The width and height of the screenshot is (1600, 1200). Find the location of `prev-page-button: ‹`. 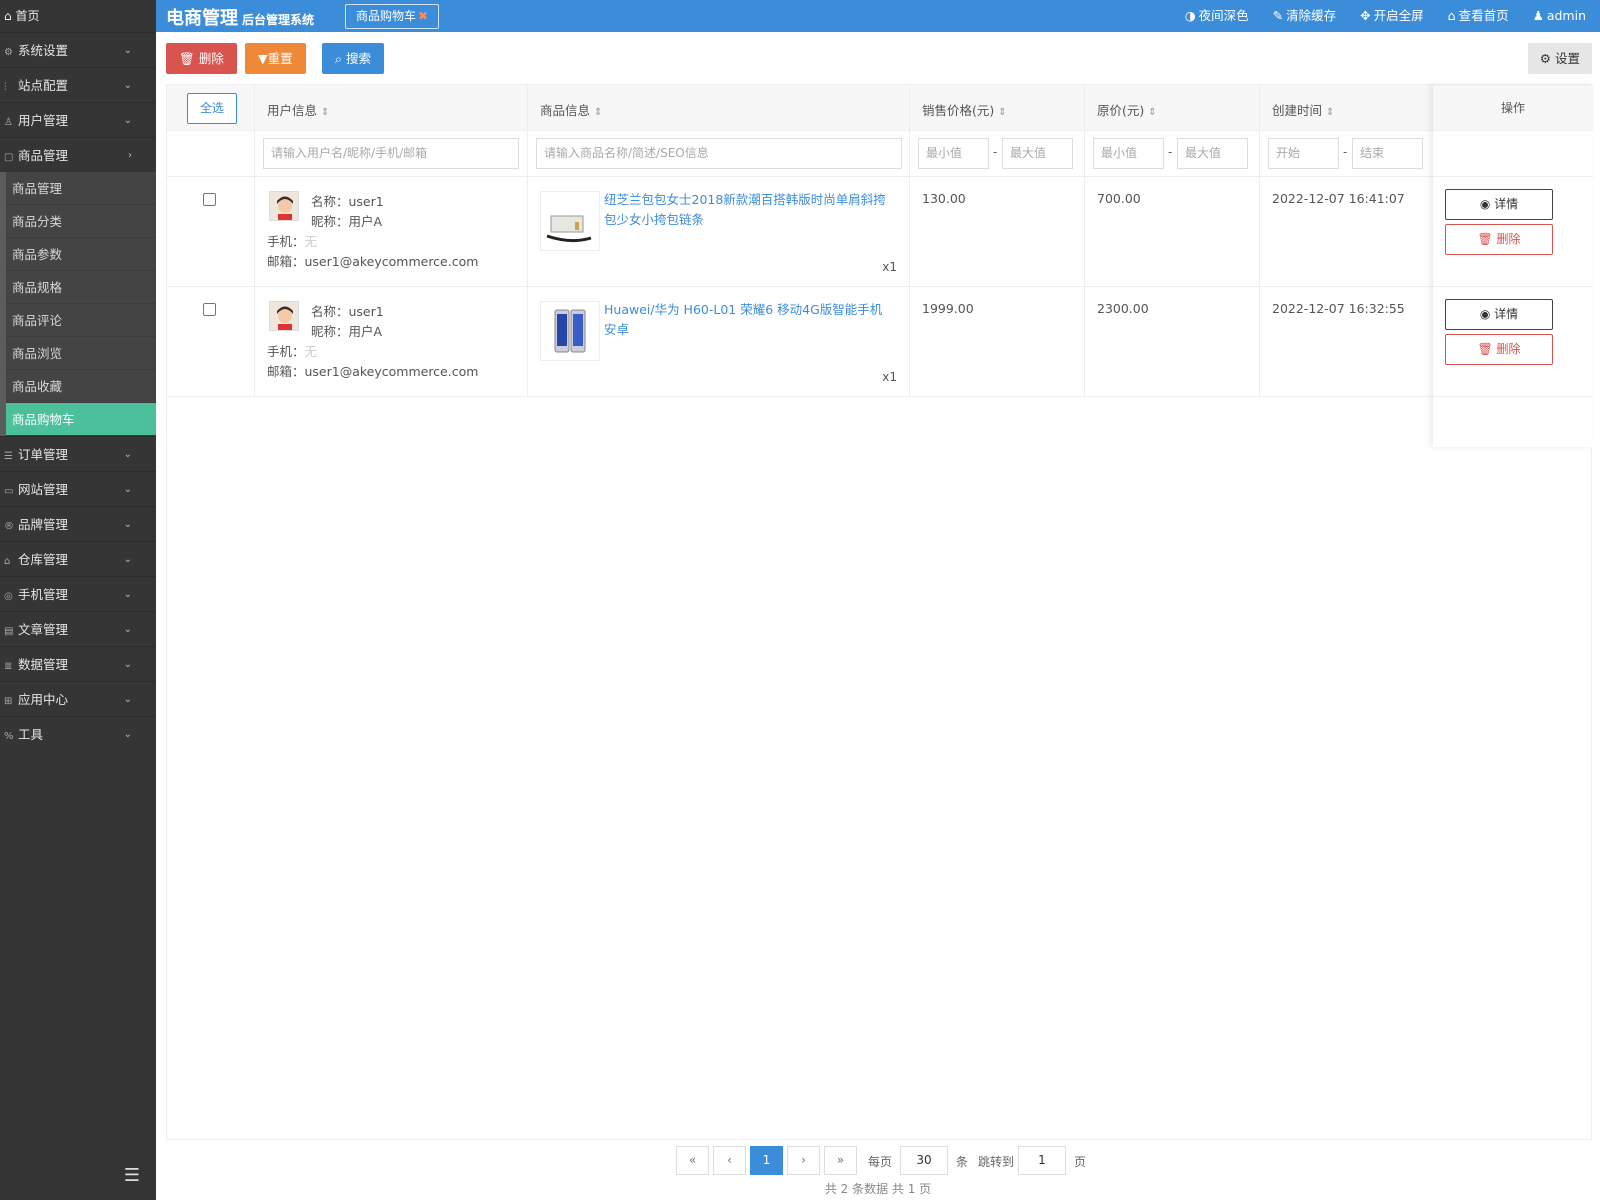

prev-page-button: ‹ is located at coordinates (729, 1160).